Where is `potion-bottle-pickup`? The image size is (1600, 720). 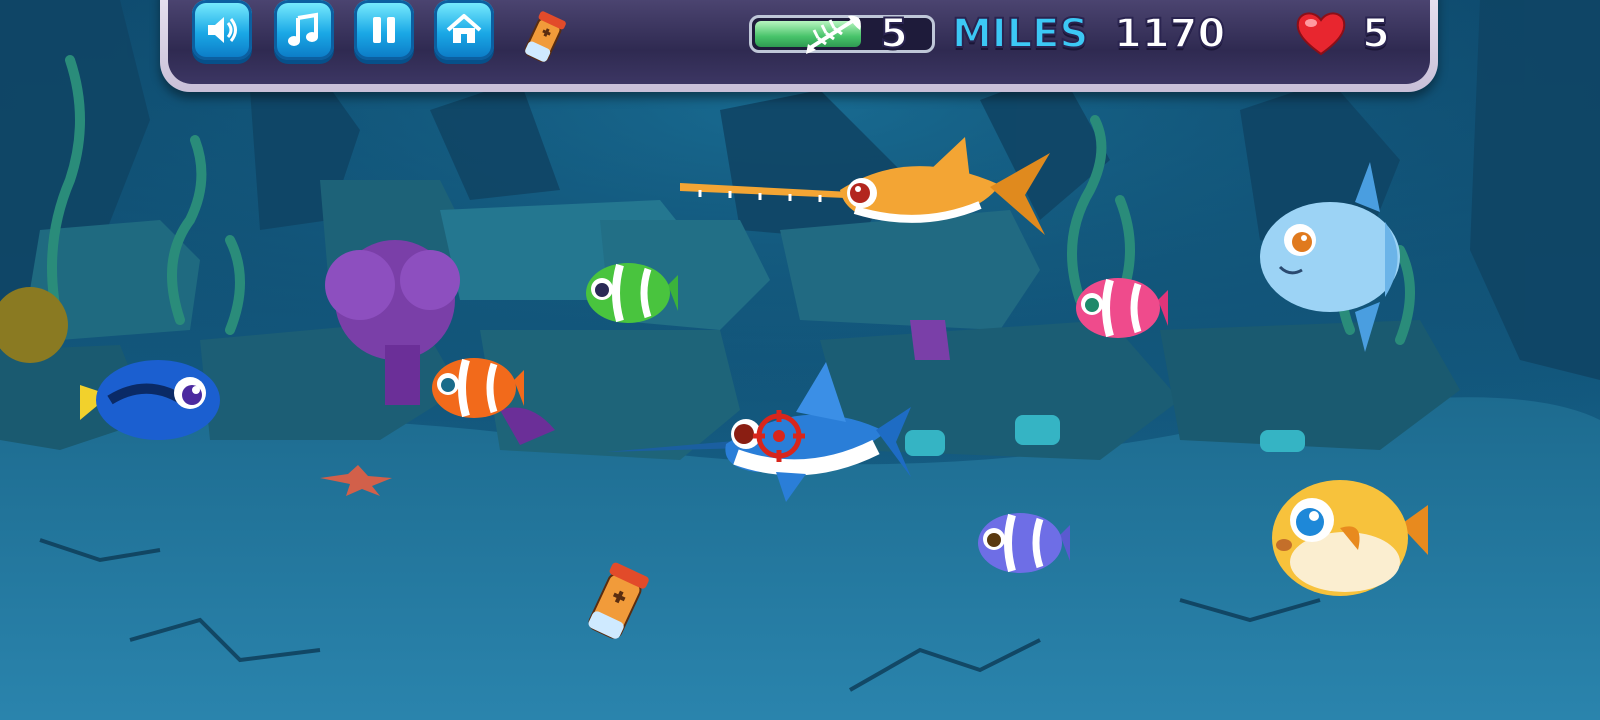
potion-bottle-pickup is located at coordinates (615, 606).